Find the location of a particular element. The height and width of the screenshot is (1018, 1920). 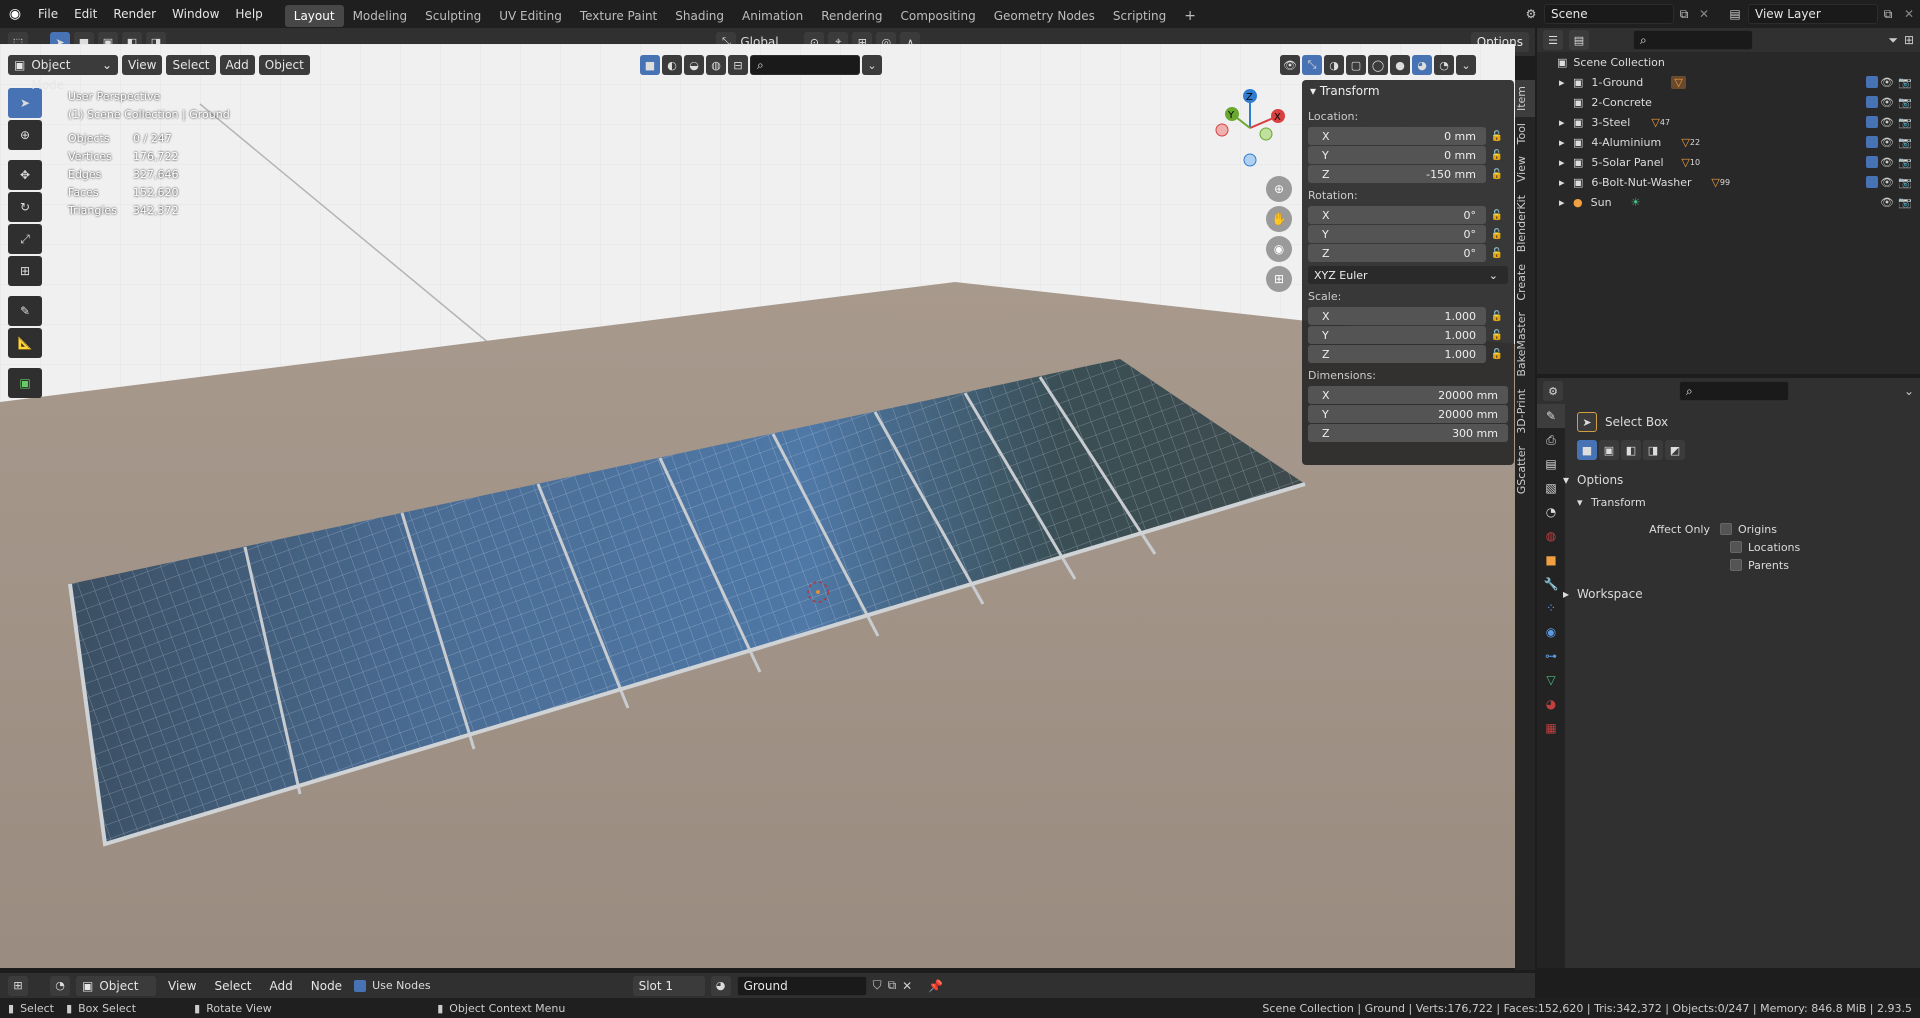

mode-subtract-icon: ◧ is located at coordinates (1631, 450).